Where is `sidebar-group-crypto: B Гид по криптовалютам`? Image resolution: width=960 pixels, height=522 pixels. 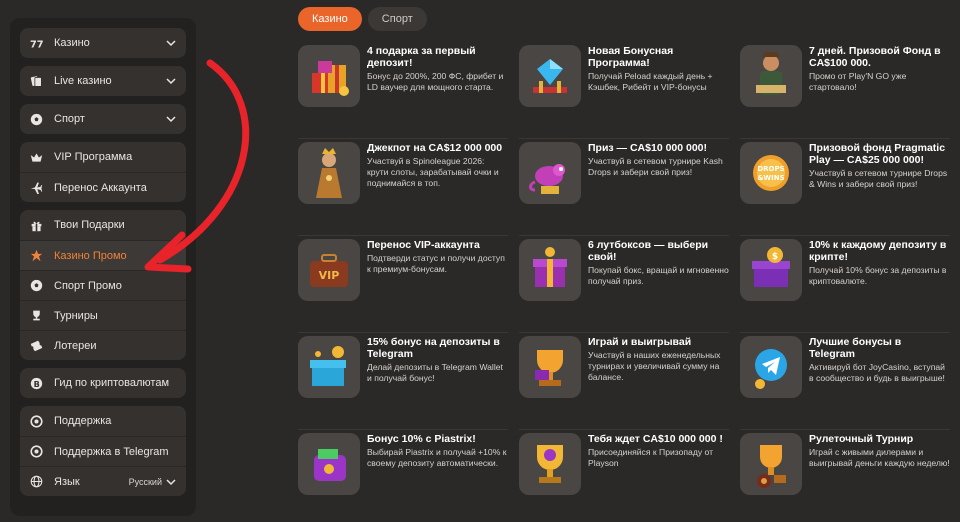
sidebar-group-crypto: B Гид по криптовалютам is located at coordinates (103, 383).